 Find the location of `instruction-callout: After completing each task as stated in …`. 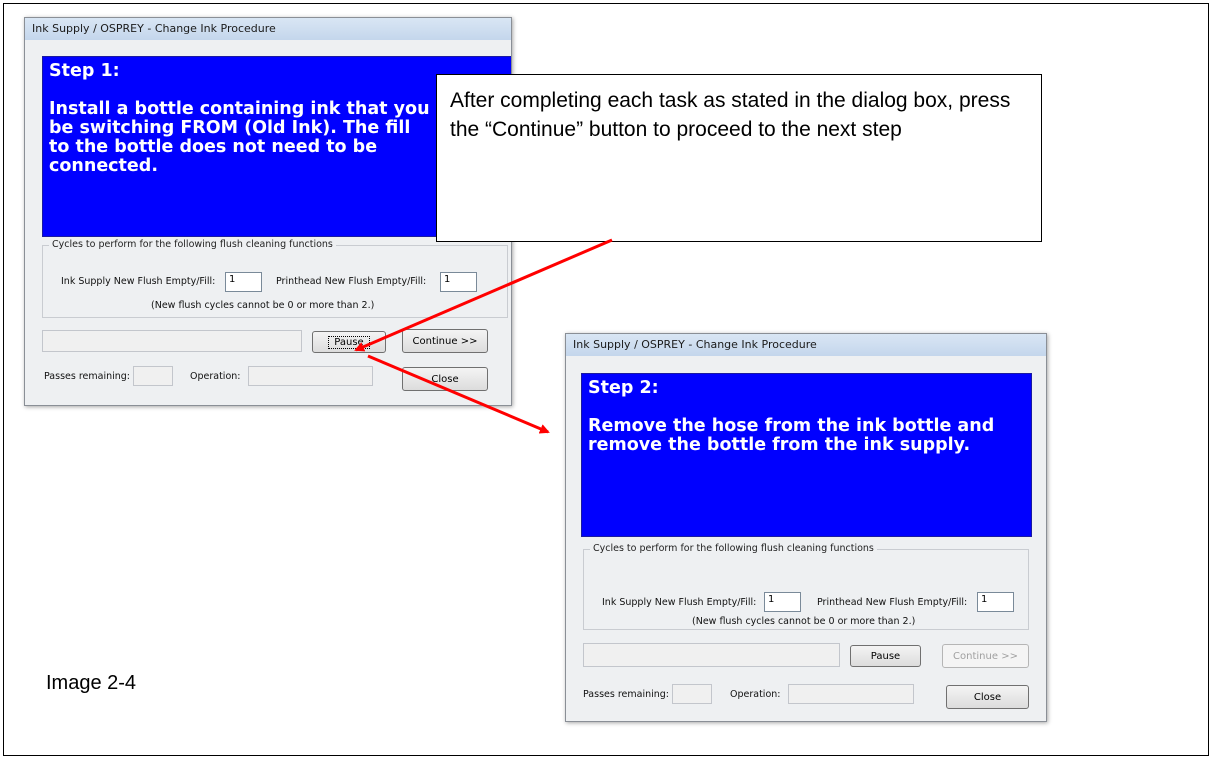

instruction-callout: After completing each task as stated in … is located at coordinates (739, 158).